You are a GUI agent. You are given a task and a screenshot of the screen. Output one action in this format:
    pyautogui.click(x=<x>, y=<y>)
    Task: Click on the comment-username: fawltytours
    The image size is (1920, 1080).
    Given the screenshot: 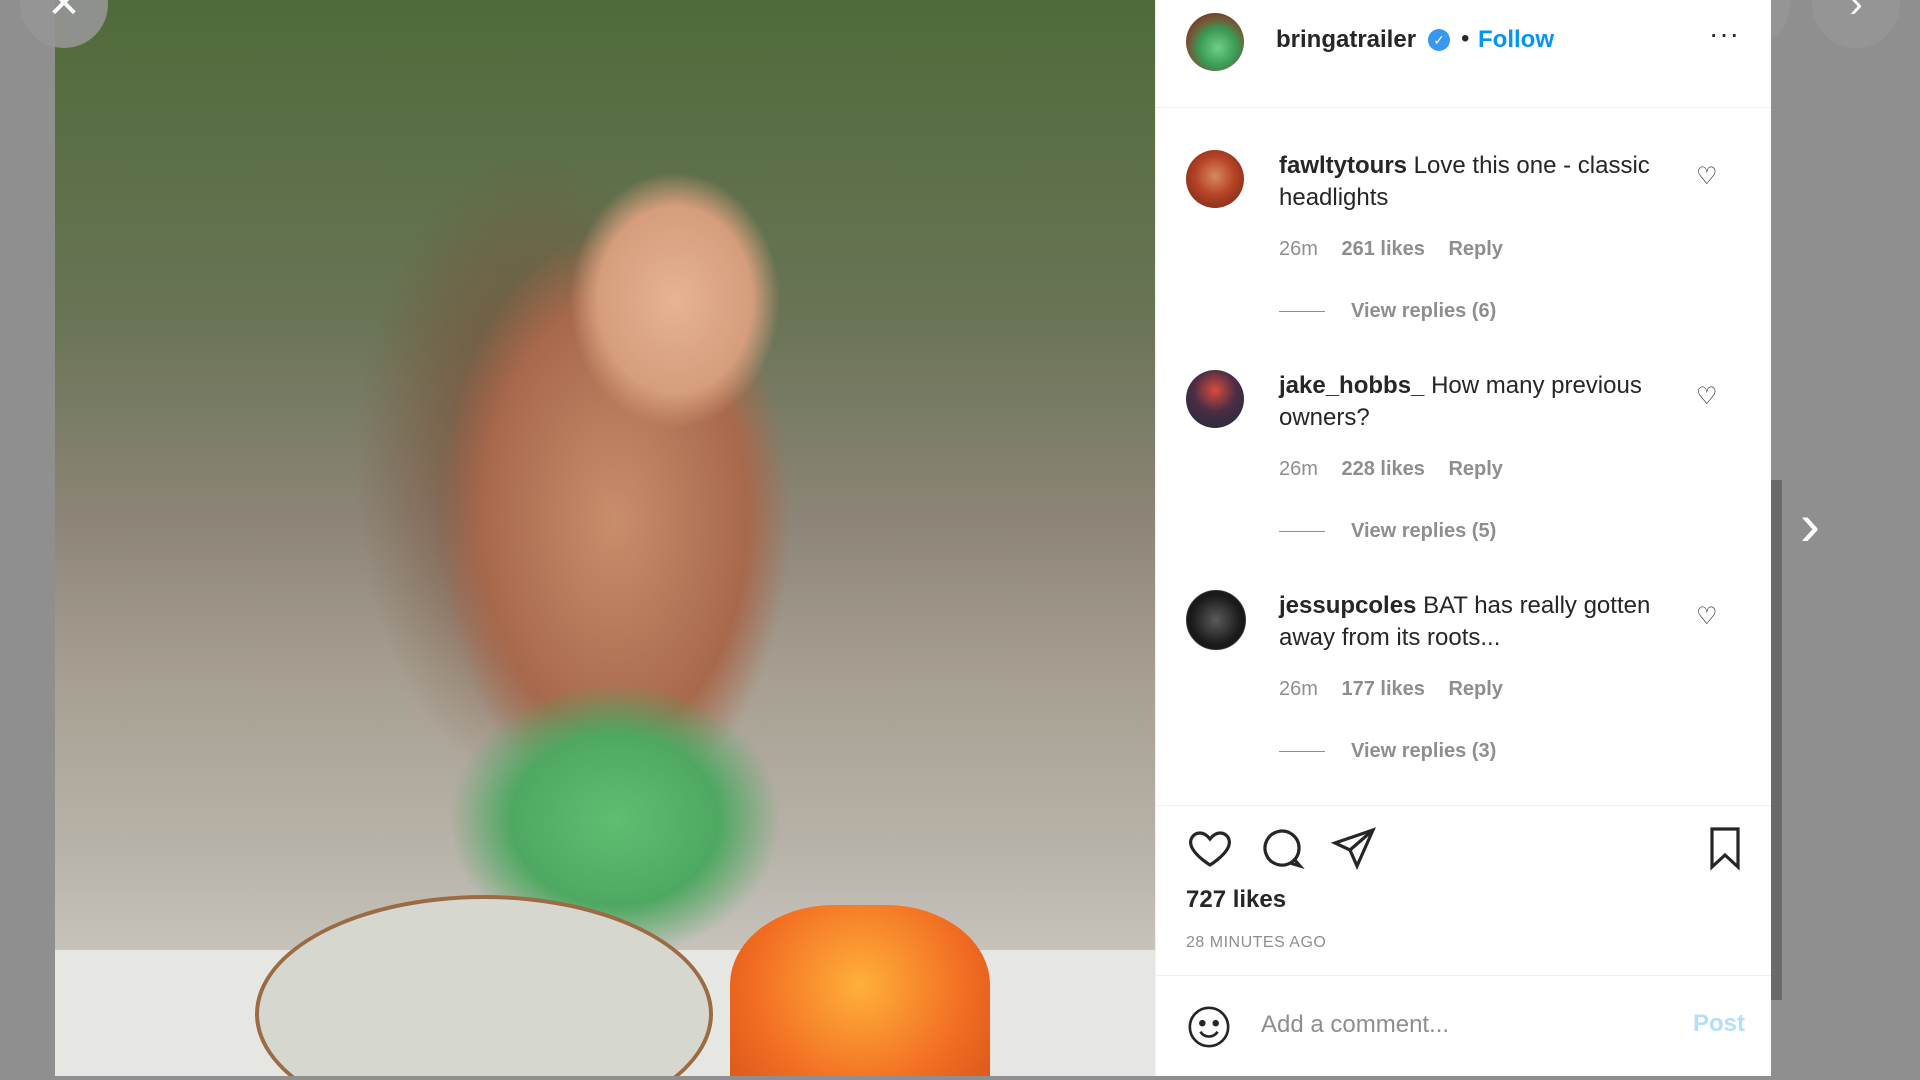 What is the action you would take?
    pyautogui.click(x=1343, y=165)
    